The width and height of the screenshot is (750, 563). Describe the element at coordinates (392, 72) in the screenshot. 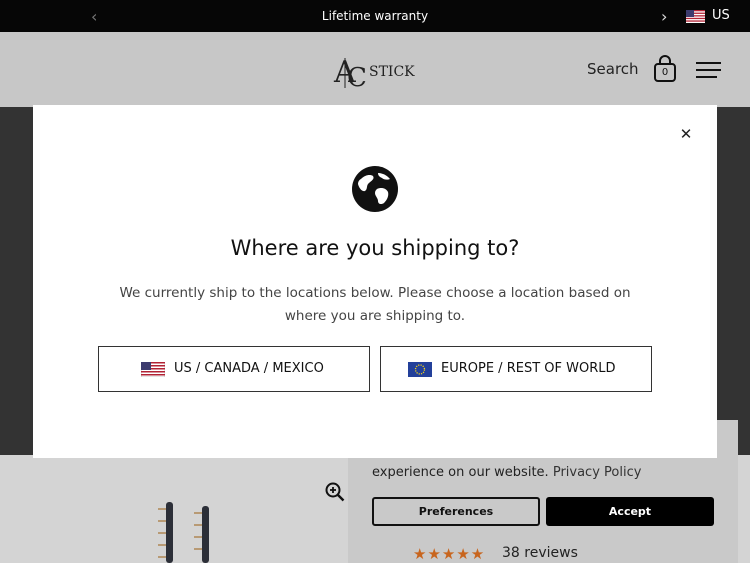

I see `svg-text: STICK` at that location.